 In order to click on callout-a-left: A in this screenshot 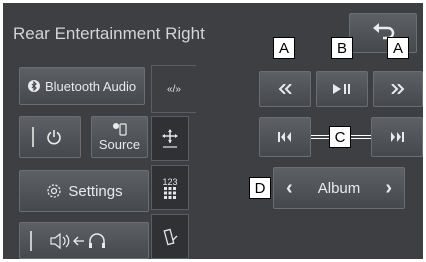, I will do `click(284, 48)`.